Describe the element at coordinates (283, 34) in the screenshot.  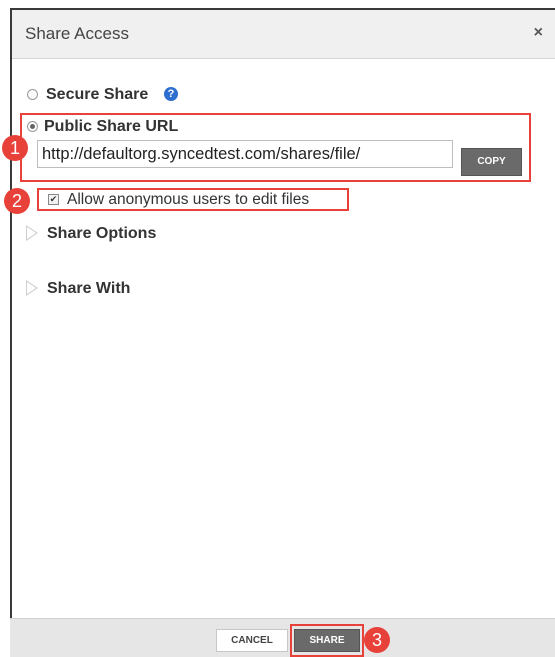
I see `dialog-titlebar: Share Access ×` at that location.